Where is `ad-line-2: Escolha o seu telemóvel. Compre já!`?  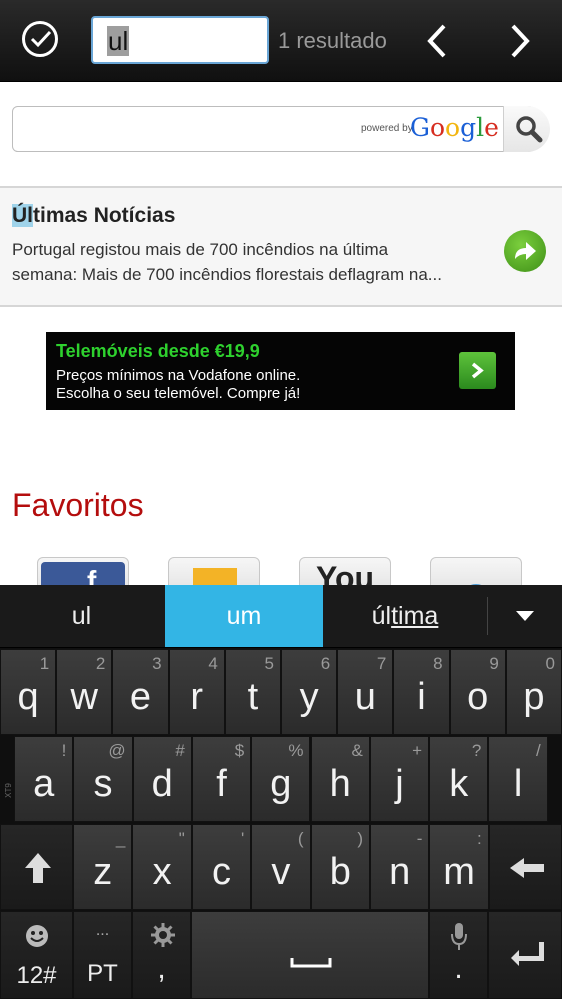 ad-line-2: Escolha o seu telemóvel. Compre já! is located at coordinates (178, 393).